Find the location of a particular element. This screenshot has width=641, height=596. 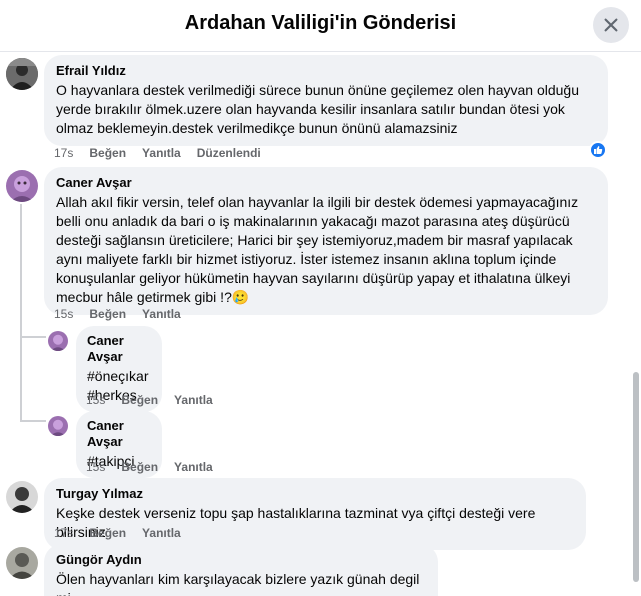

close-button is located at coordinates (611, 25).